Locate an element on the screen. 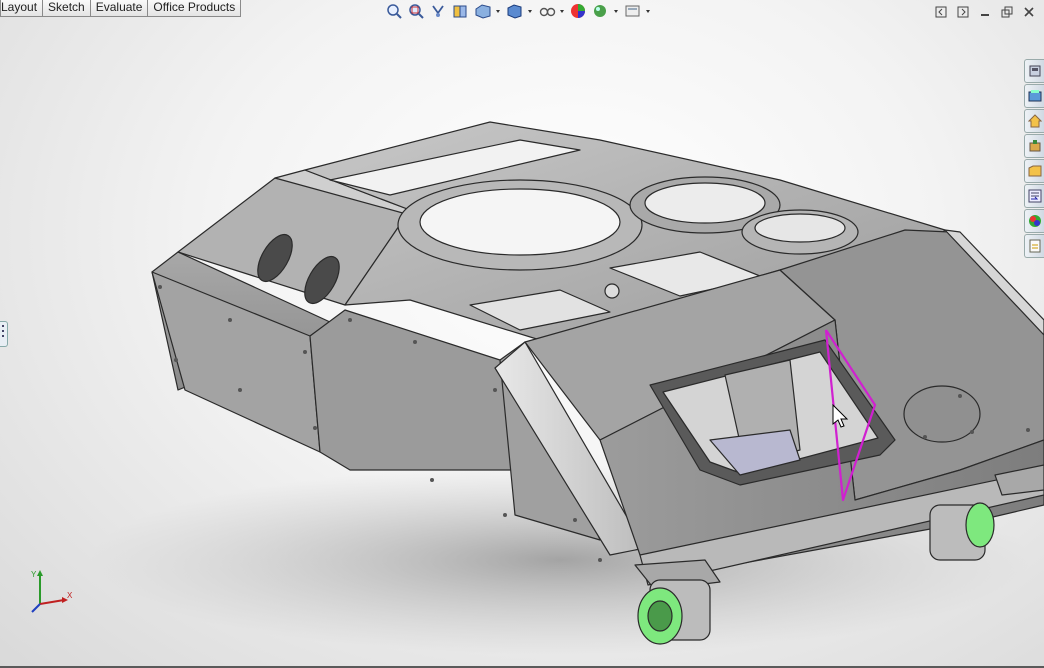  tile-right-icon is located at coordinates (963, 11).